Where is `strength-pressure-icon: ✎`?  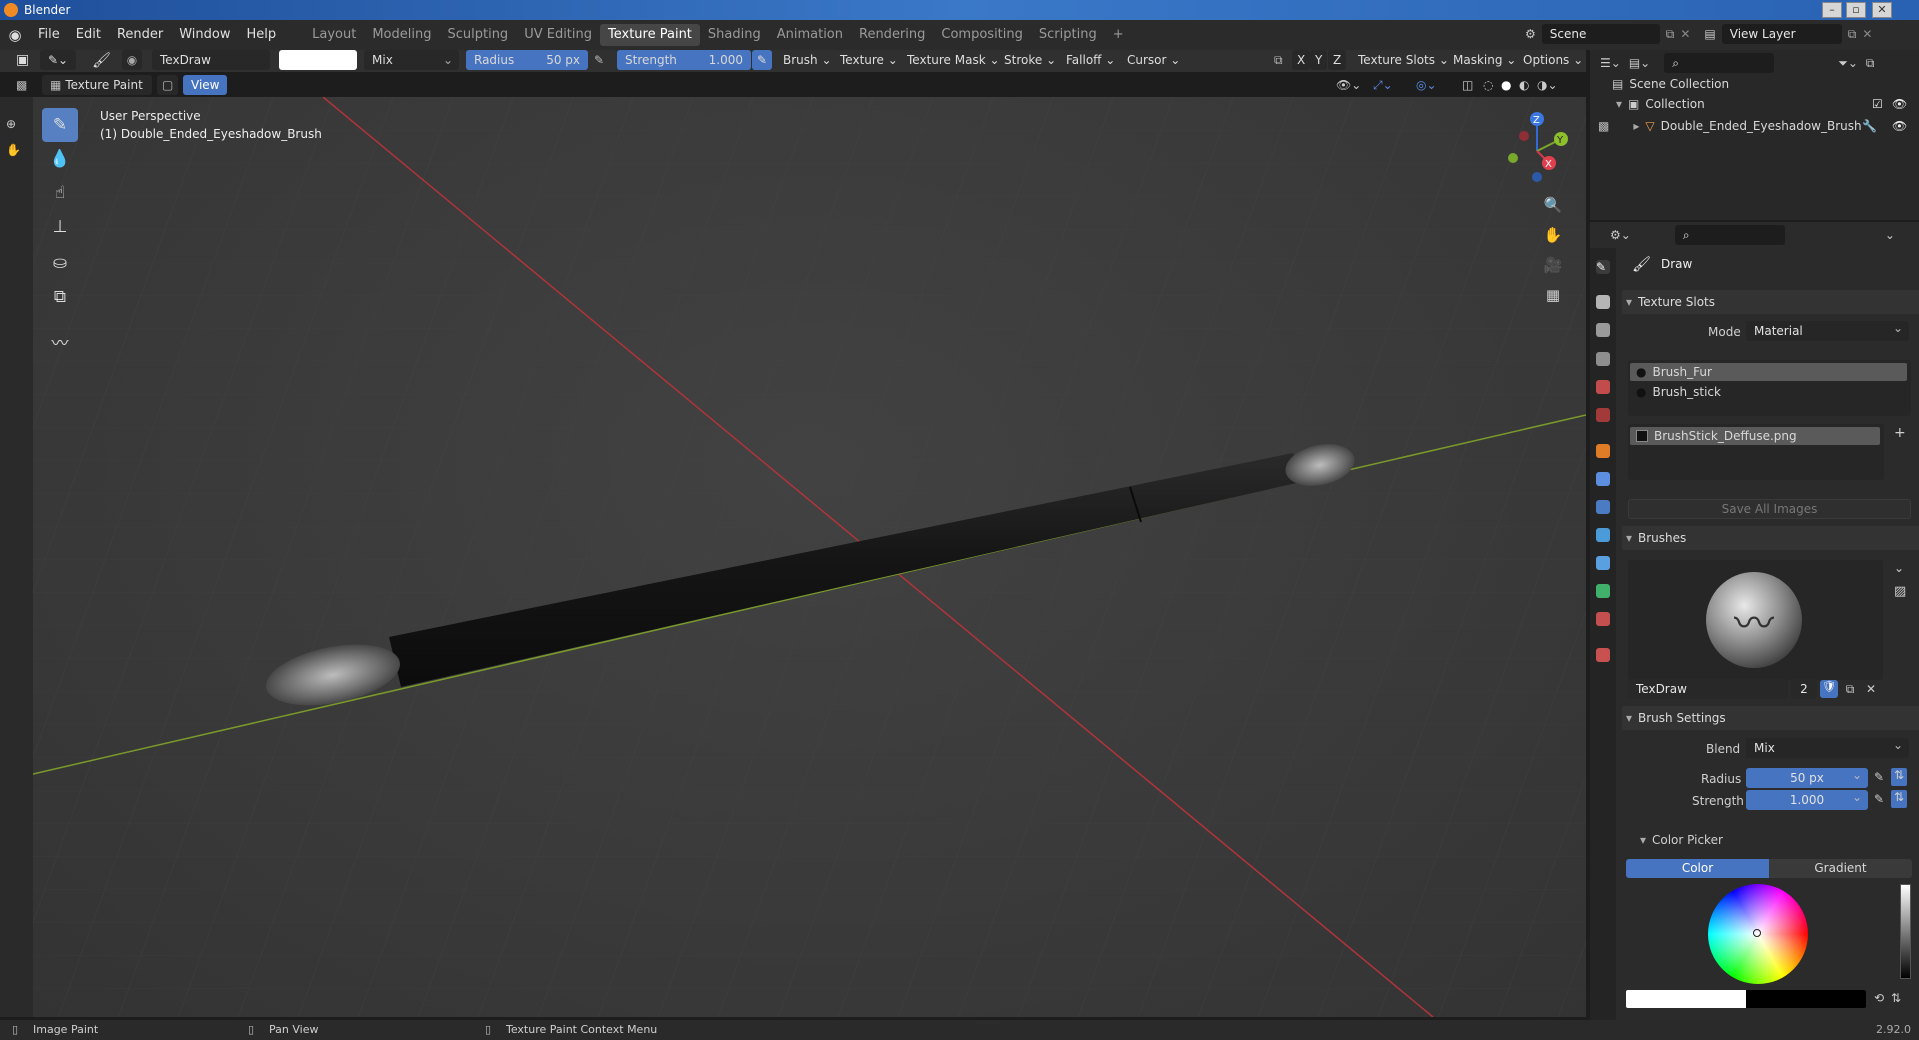
strength-pressure-icon: ✎ is located at coordinates (762, 60).